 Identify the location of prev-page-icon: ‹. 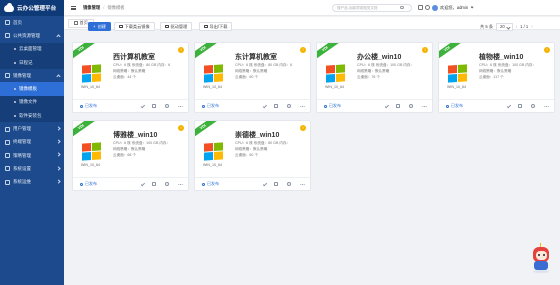
(516, 26).